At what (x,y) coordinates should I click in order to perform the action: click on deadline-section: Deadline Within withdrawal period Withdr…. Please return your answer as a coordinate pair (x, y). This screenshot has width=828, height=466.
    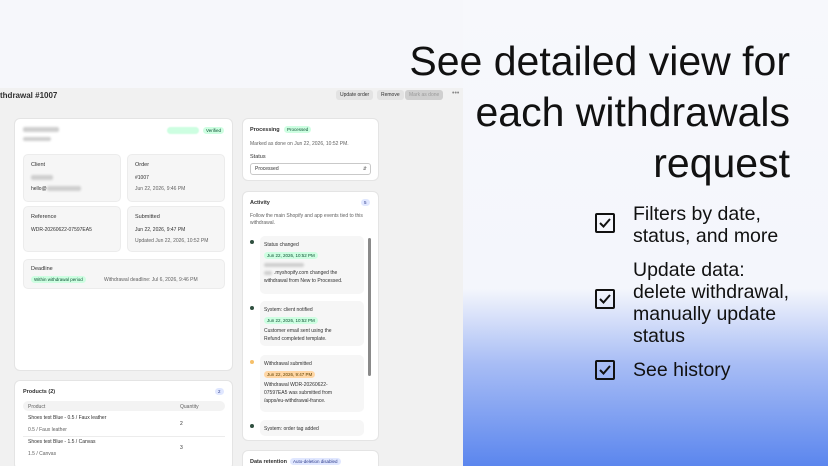
    Looking at the image, I should click on (124, 274).